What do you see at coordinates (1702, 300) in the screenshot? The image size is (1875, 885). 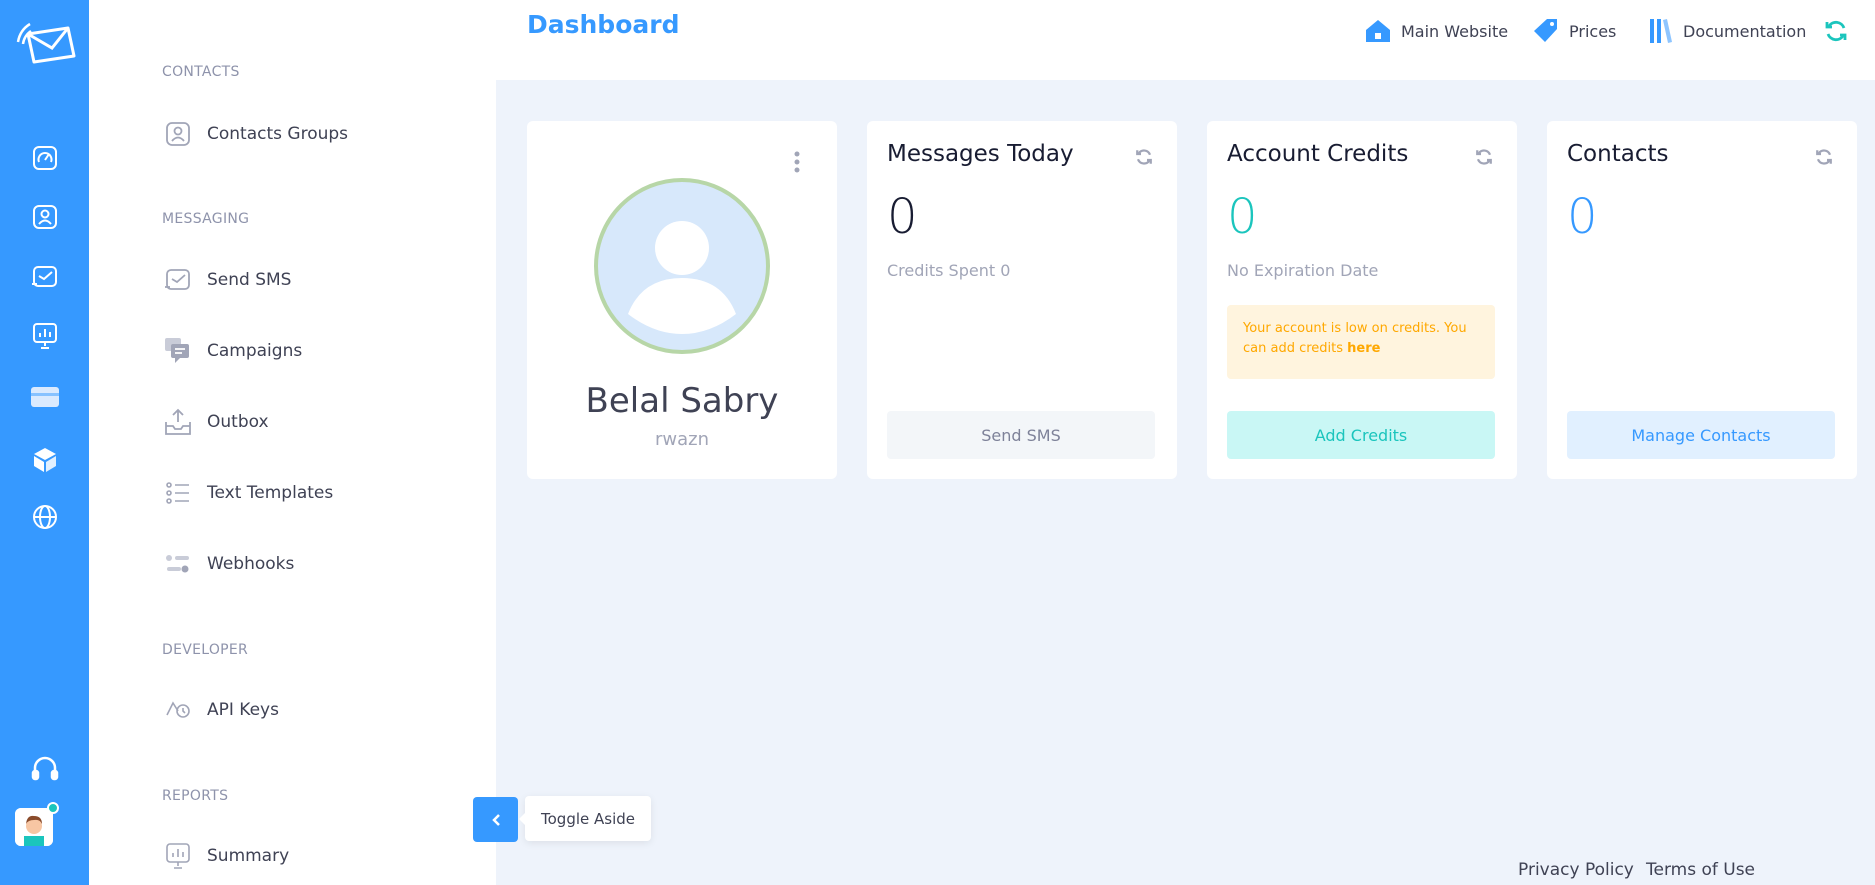 I see `contacts-card: Contacts 0 Manage Contacts` at bounding box center [1702, 300].